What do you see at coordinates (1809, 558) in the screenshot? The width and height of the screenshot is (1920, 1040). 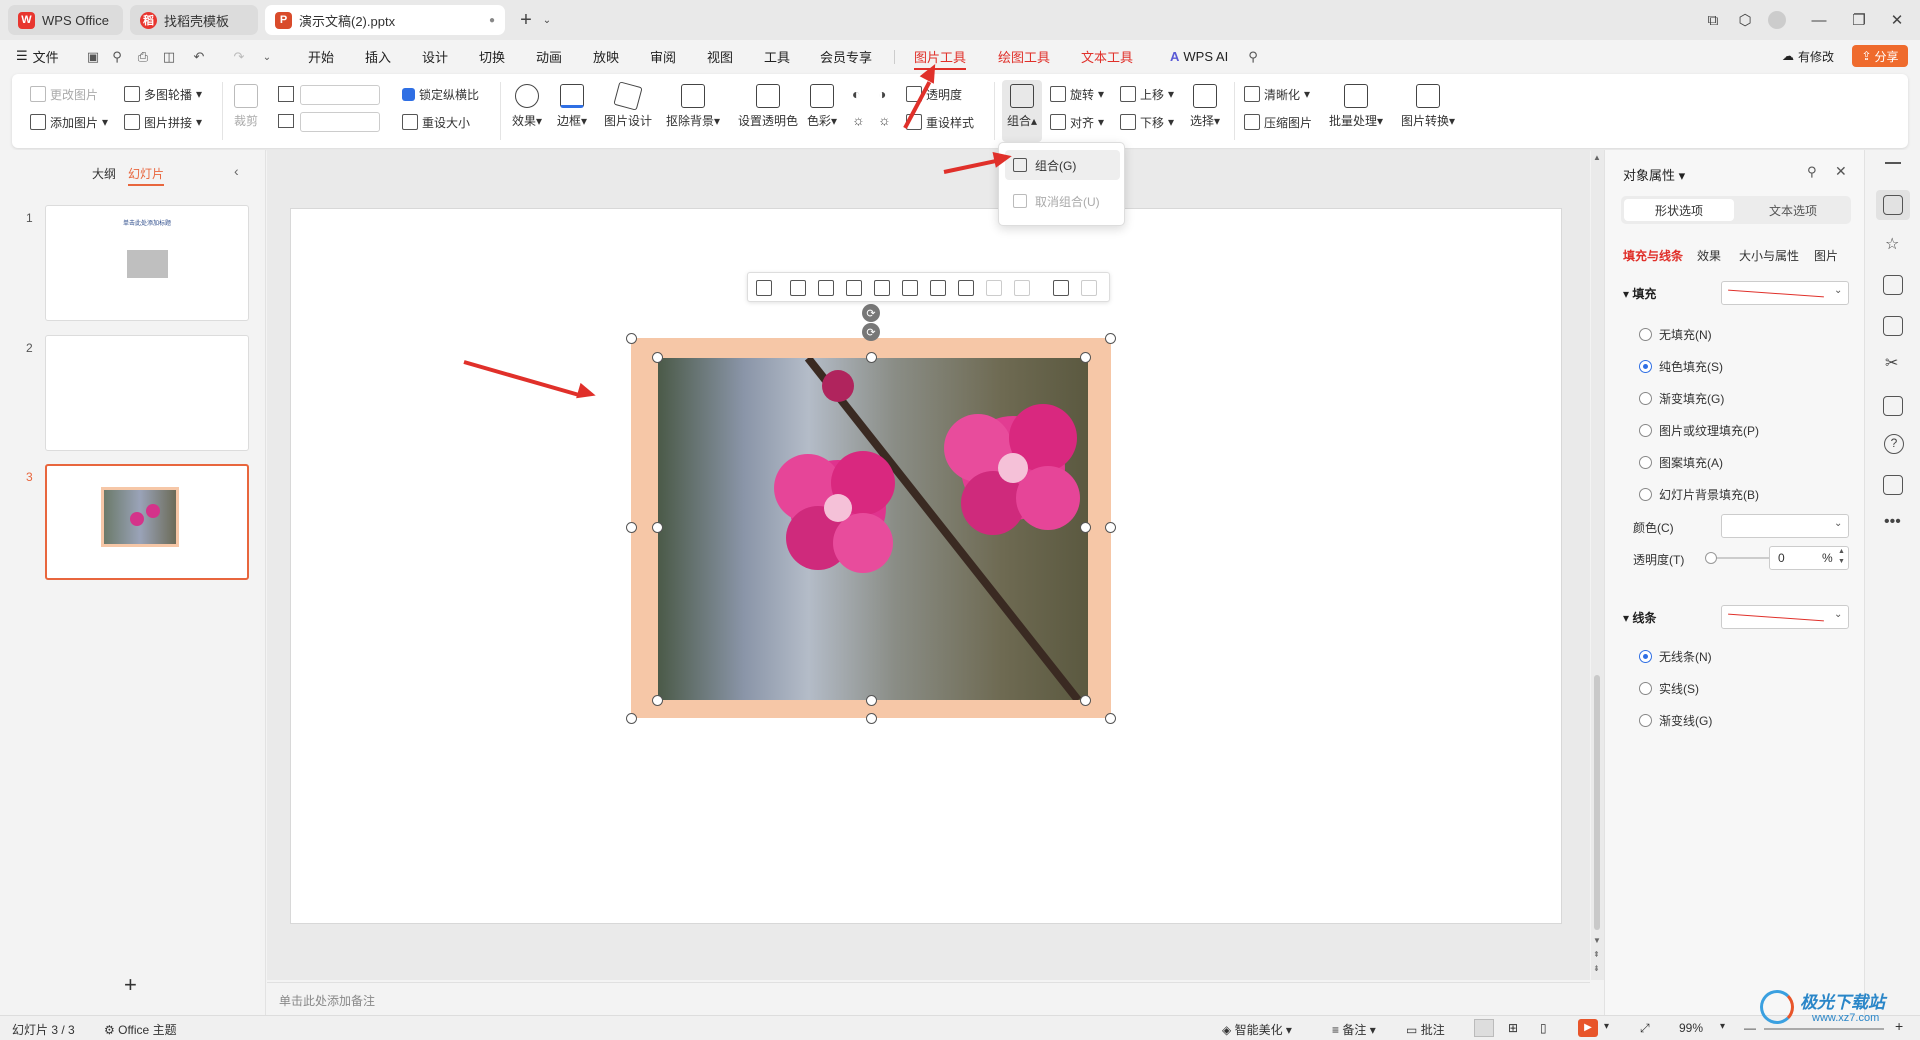 I see `transparency-input: 0 % ▲ ▼` at bounding box center [1809, 558].